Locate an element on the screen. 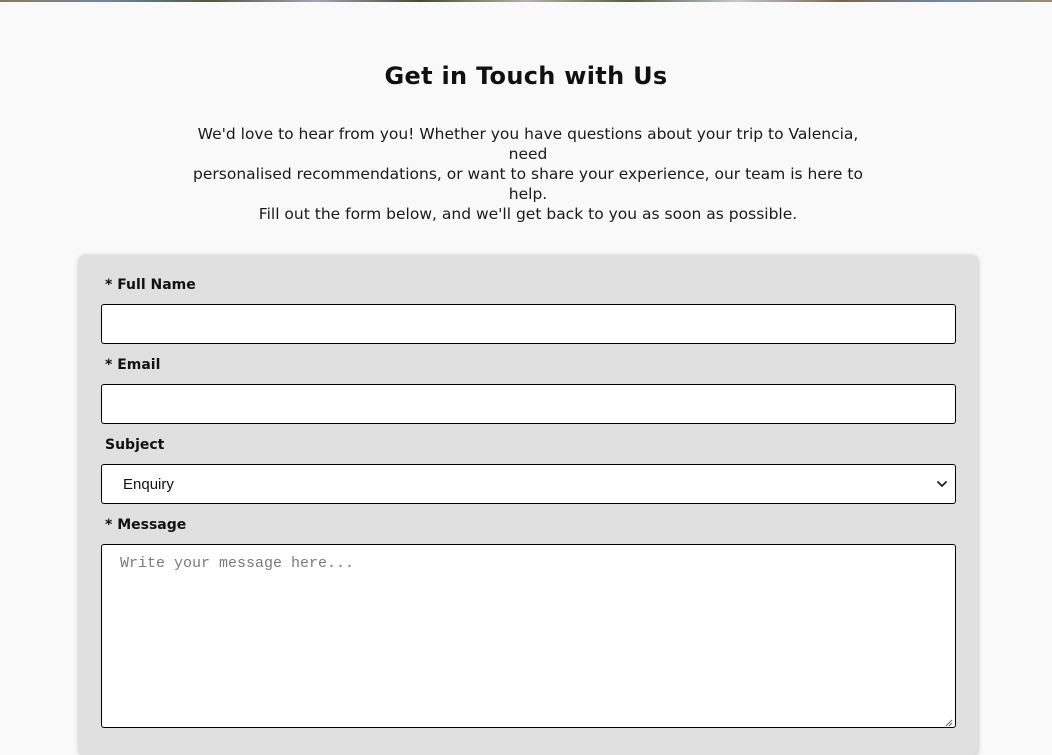  subject-label: Subject is located at coordinates (135, 445).